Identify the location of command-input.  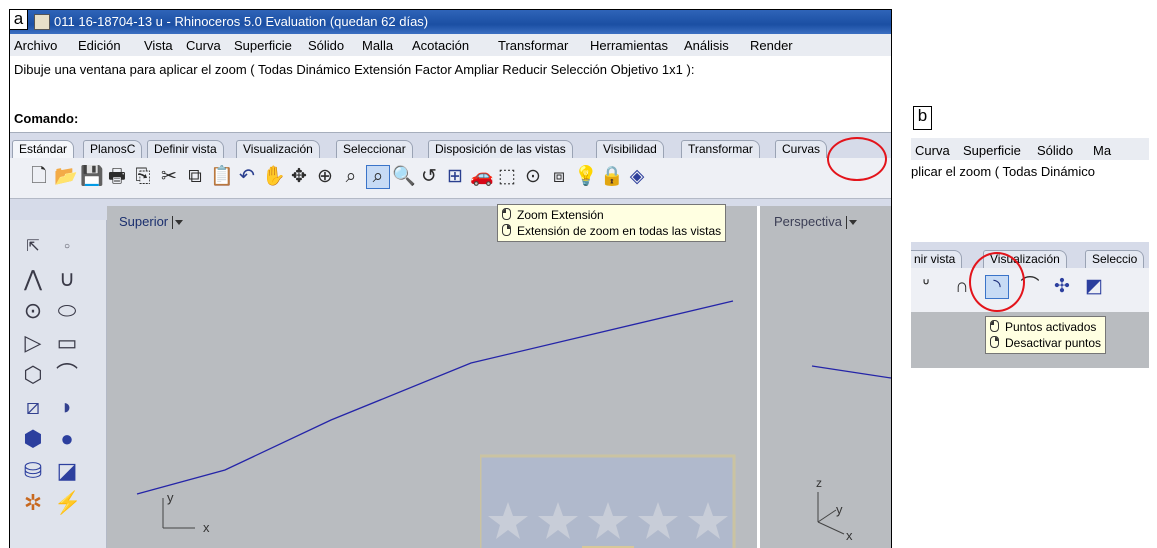
(495, 119).